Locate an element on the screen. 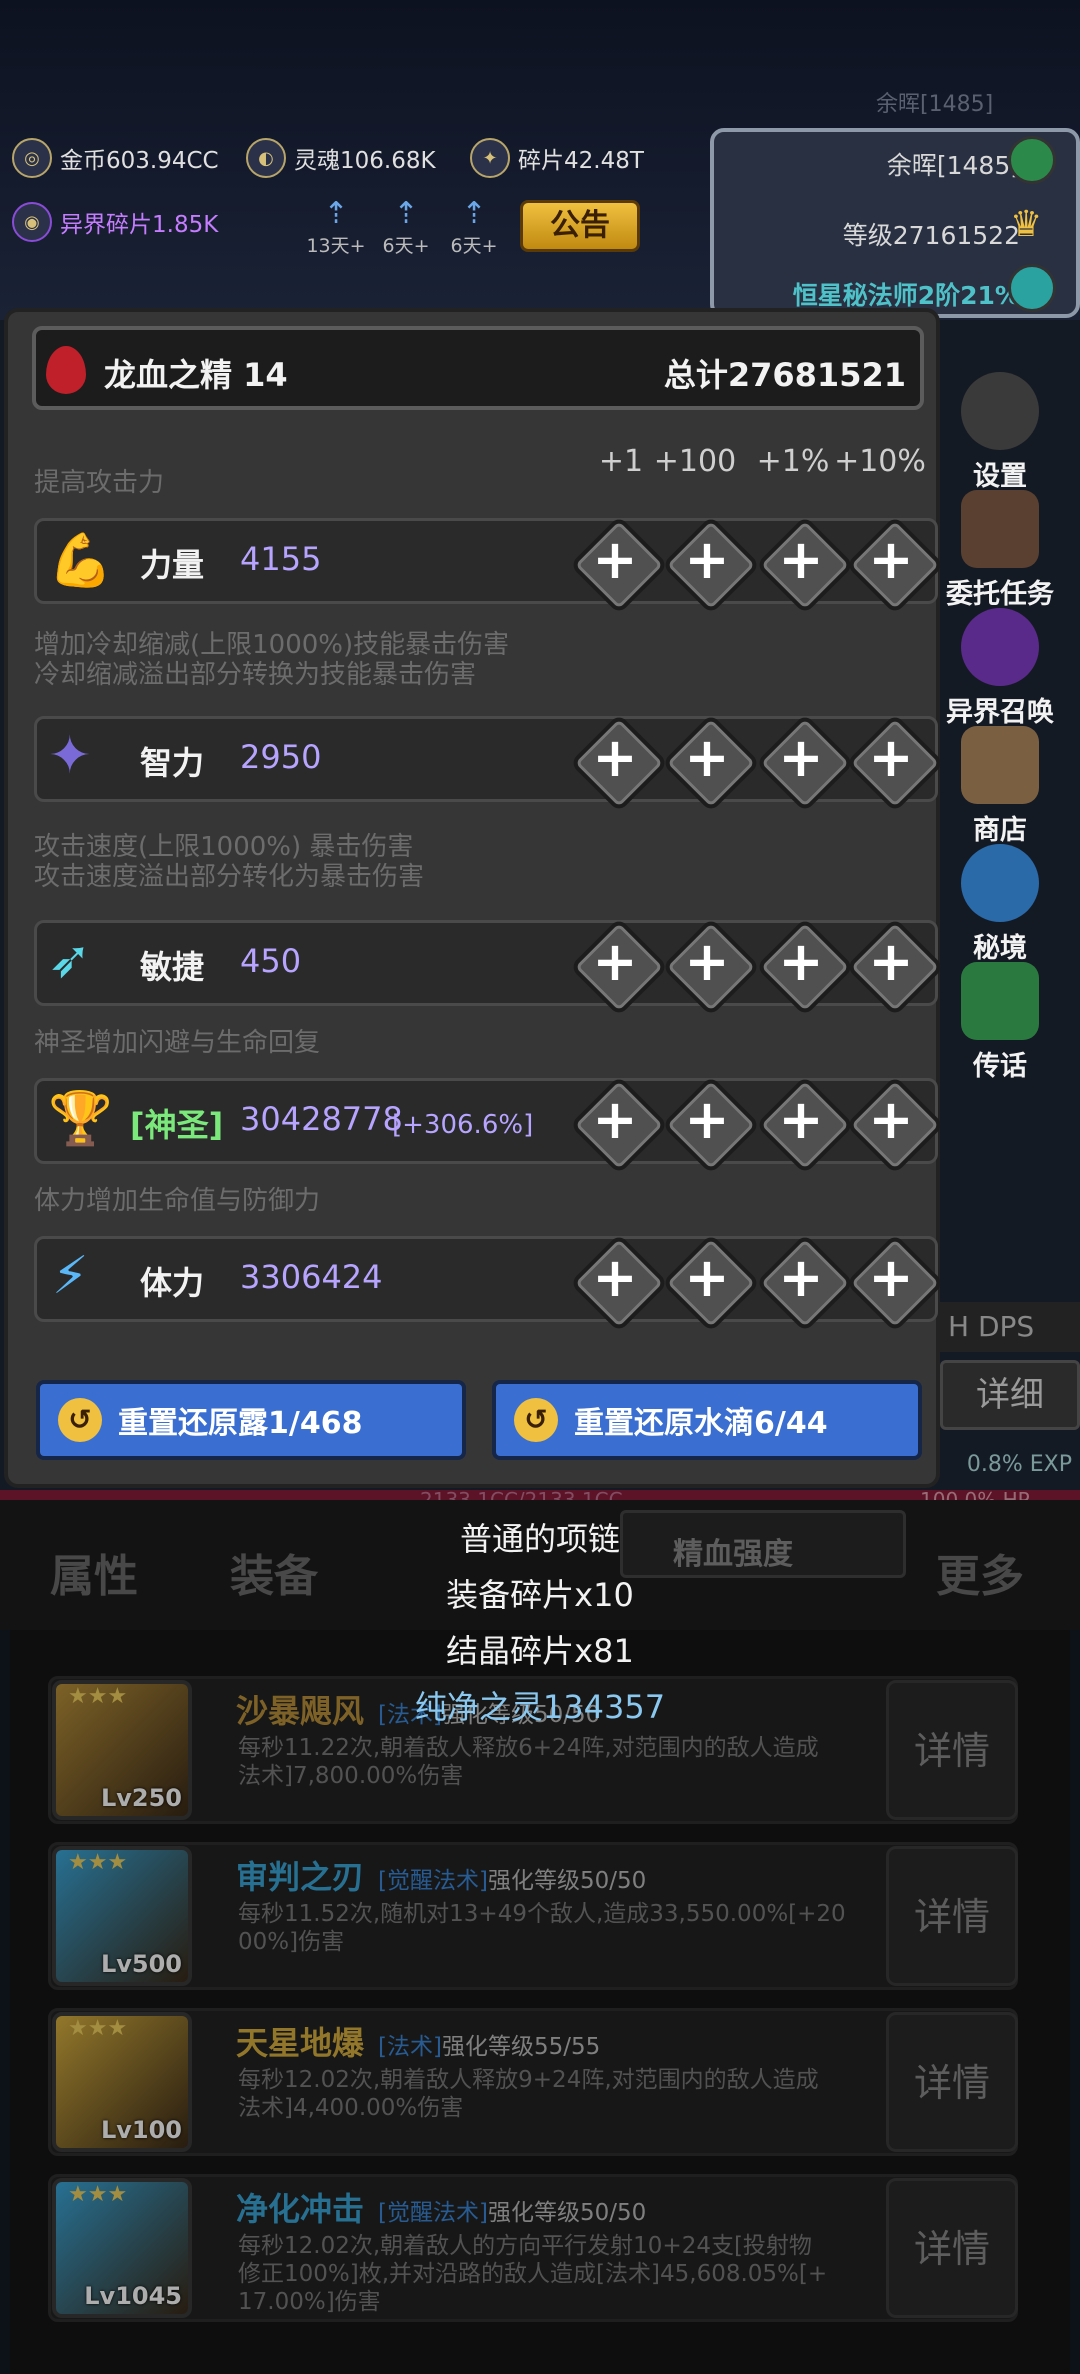 This screenshot has width=1080, height=2374. shop-bag-icon is located at coordinates (1000, 765).